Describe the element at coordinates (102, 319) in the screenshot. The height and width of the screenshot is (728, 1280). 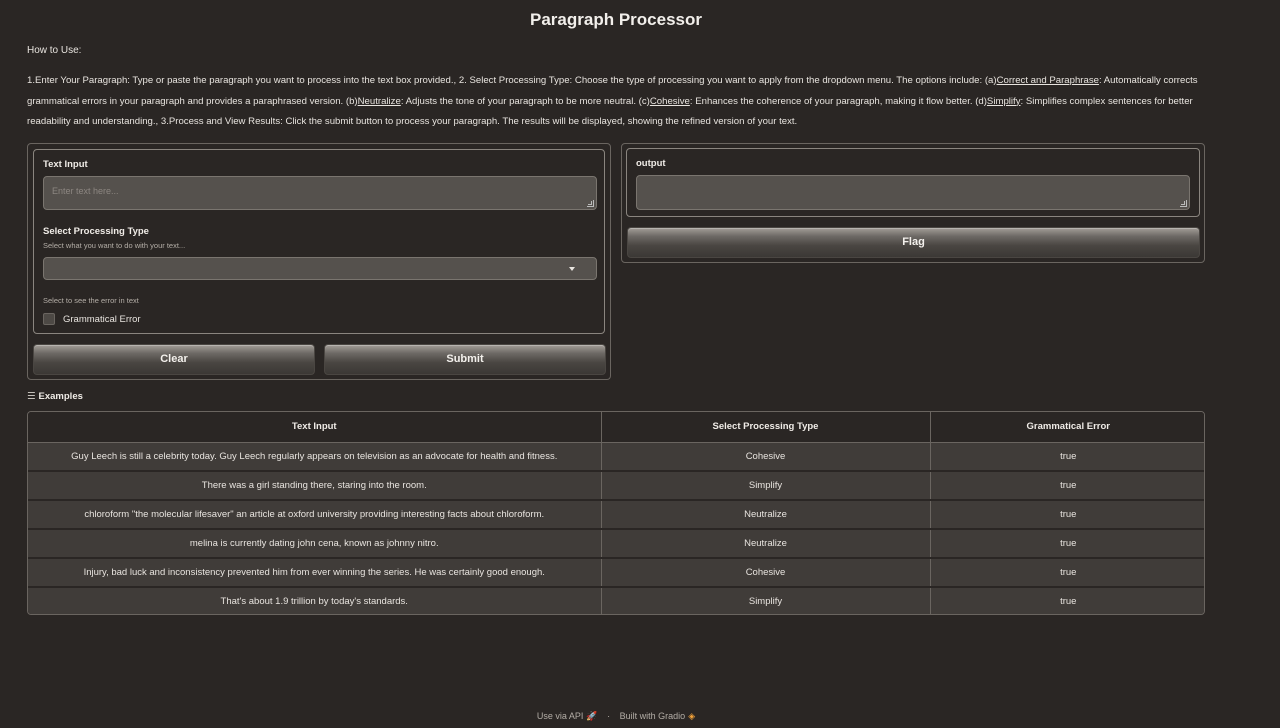
I see `grammatical-error-label: Grammatical Error` at that location.